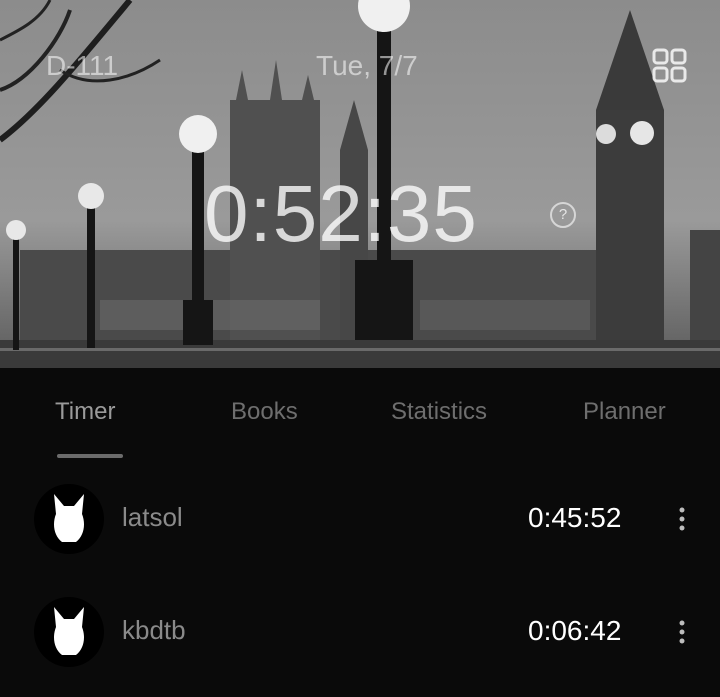 Image resolution: width=720 pixels, height=697 pixels. Describe the element at coordinates (360, 534) in the screenshot. I see `list-item: latsol 0:45:52` at that location.